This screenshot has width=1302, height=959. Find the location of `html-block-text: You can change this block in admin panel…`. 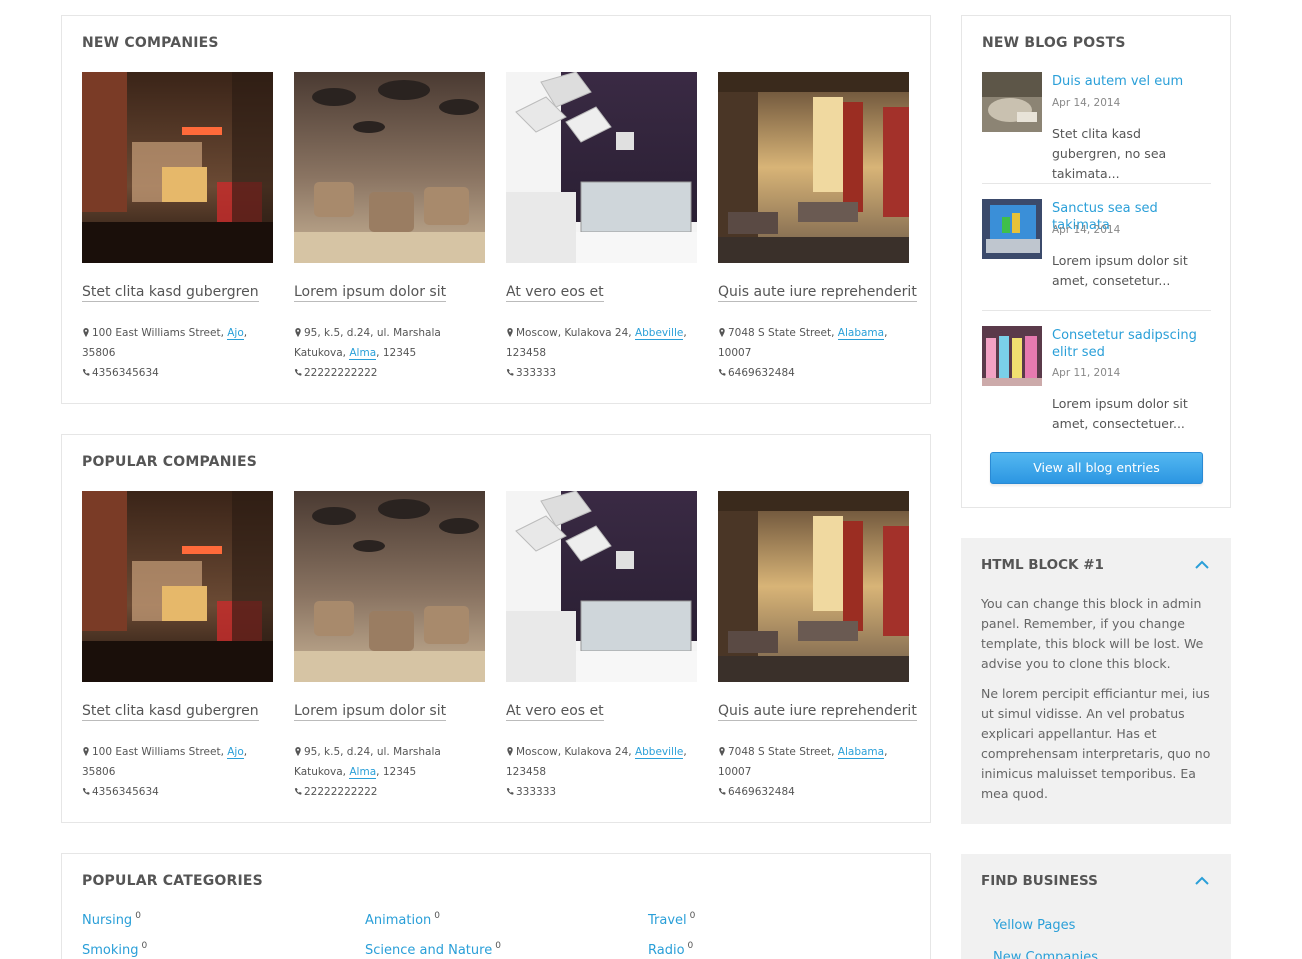

html-block-text: You can change this block in admin panel… is located at coordinates (1092, 633).